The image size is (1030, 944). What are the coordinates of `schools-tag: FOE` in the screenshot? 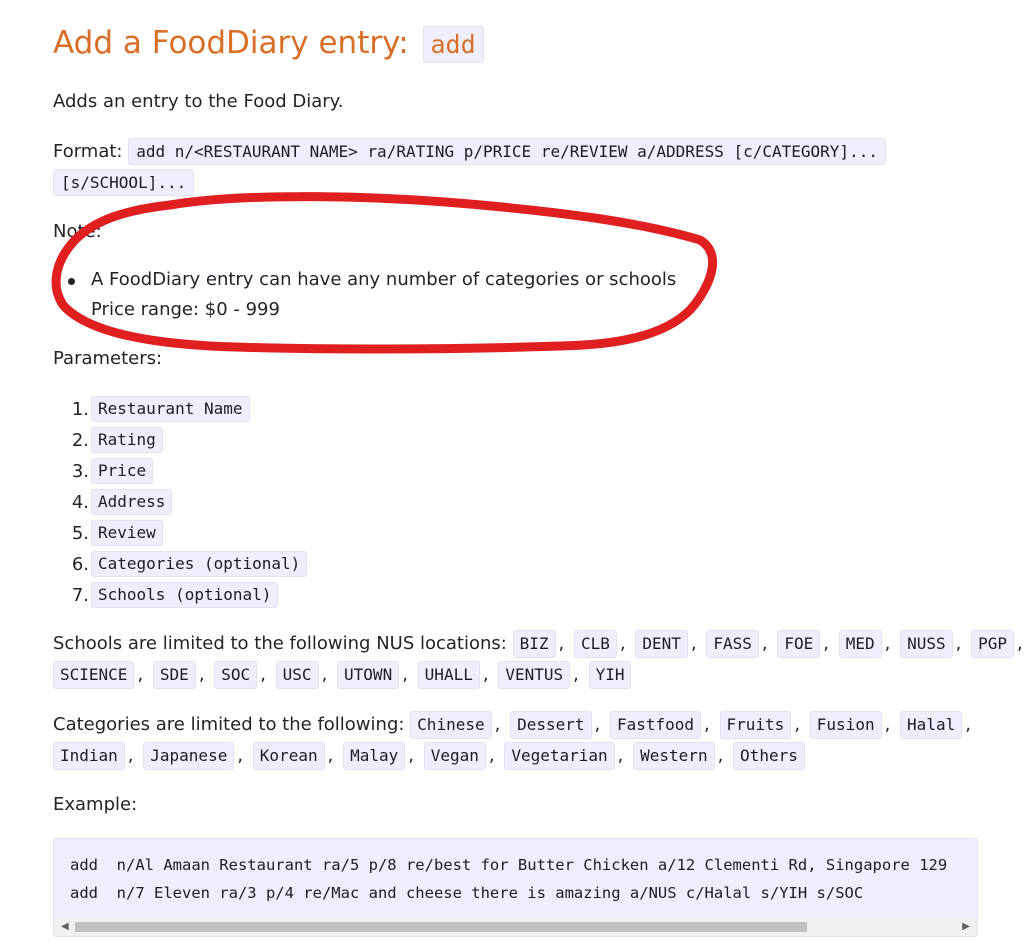 It's located at (799, 644).